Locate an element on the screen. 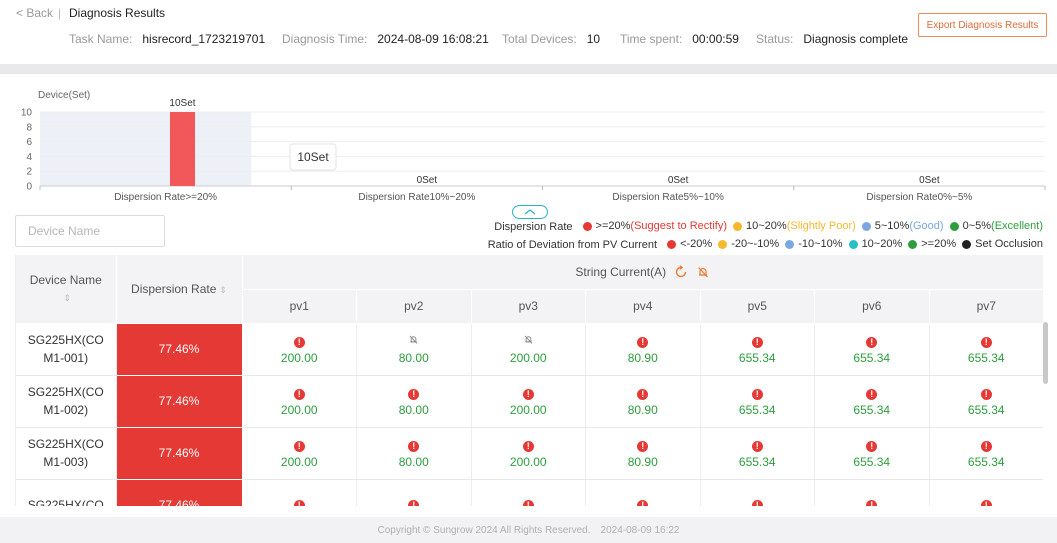 The image size is (1057, 543). legend-dot-icon is located at coordinates (853, 244).